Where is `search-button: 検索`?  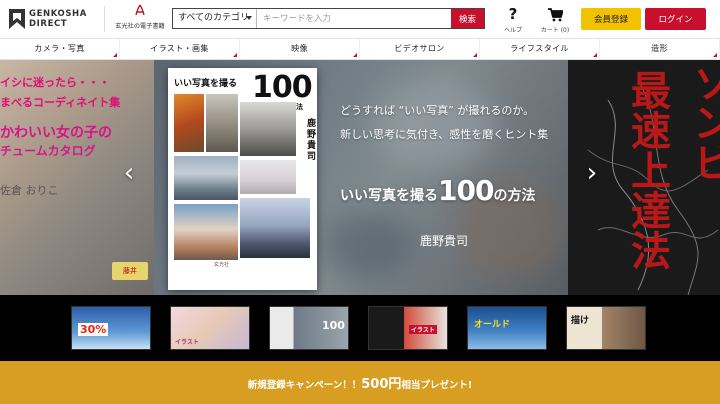 search-button: 検索 is located at coordinates (467, 18).